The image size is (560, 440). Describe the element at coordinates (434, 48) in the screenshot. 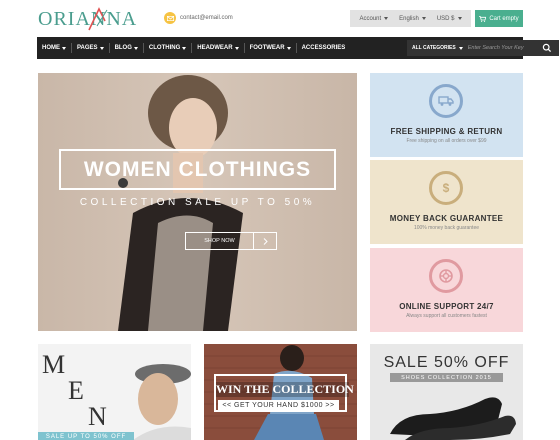

I see `category-label: ALL CATEGORIES` at that location.